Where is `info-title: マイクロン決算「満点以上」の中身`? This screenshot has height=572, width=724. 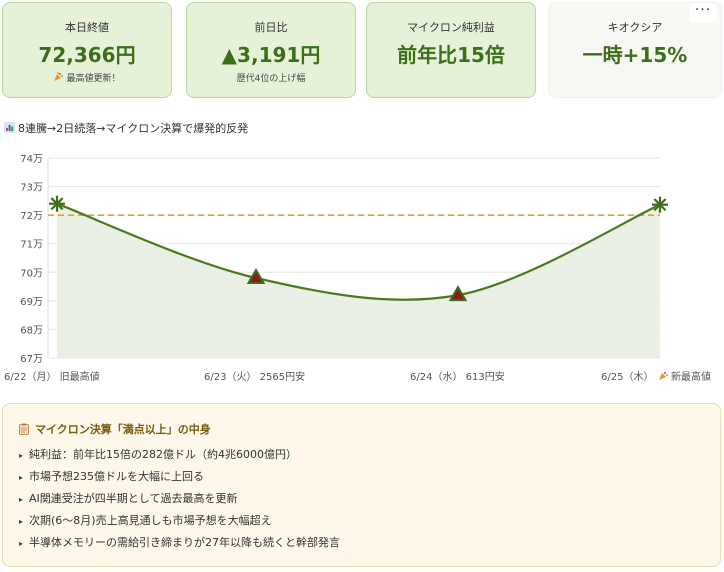
info-title: マイクロン決算「満点以上」の中身 is located at coordinates (115, 429).